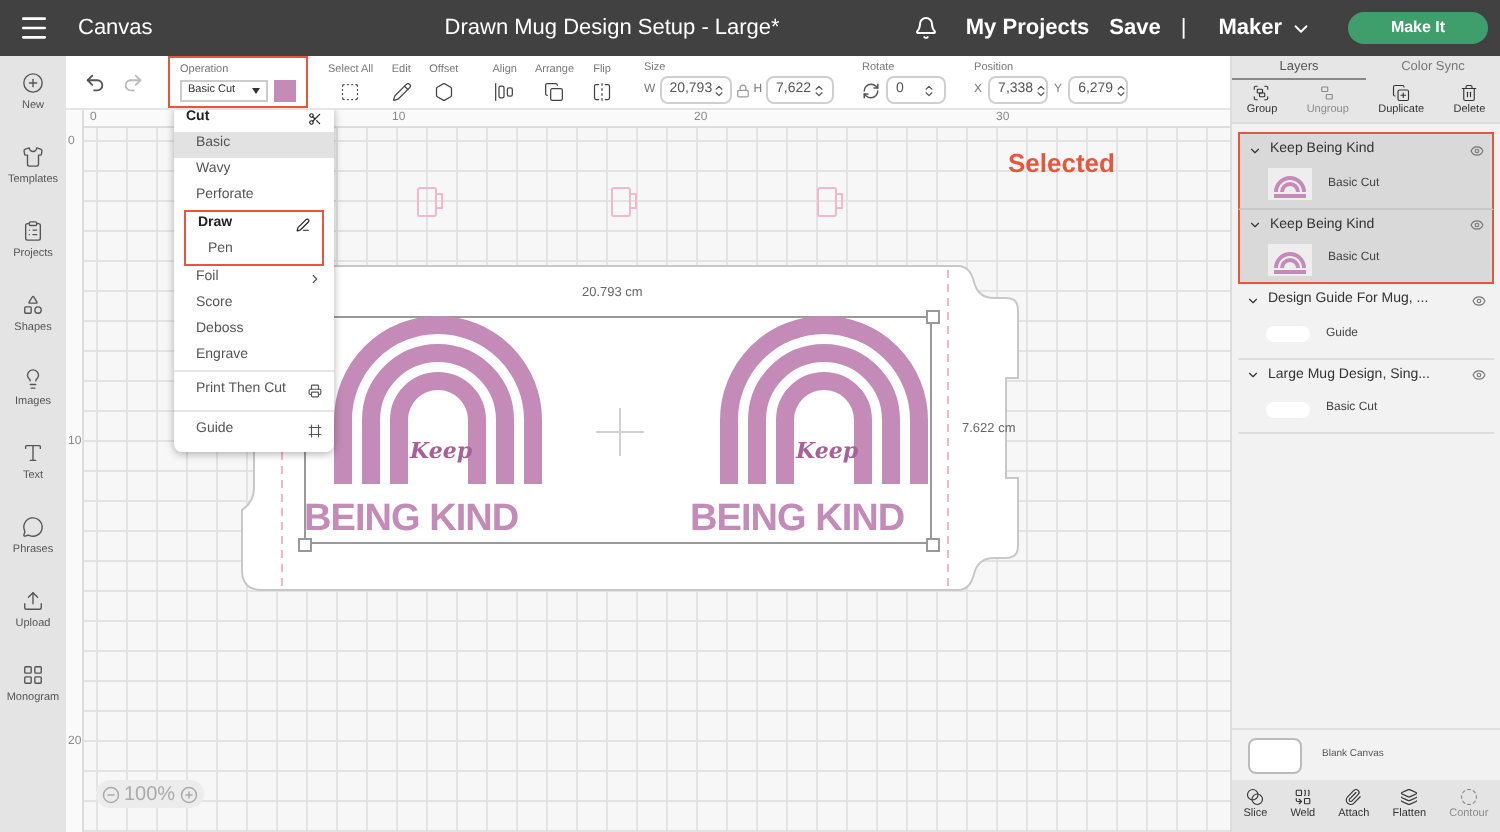  I want to click on rotate-icon, so click(871, 90).